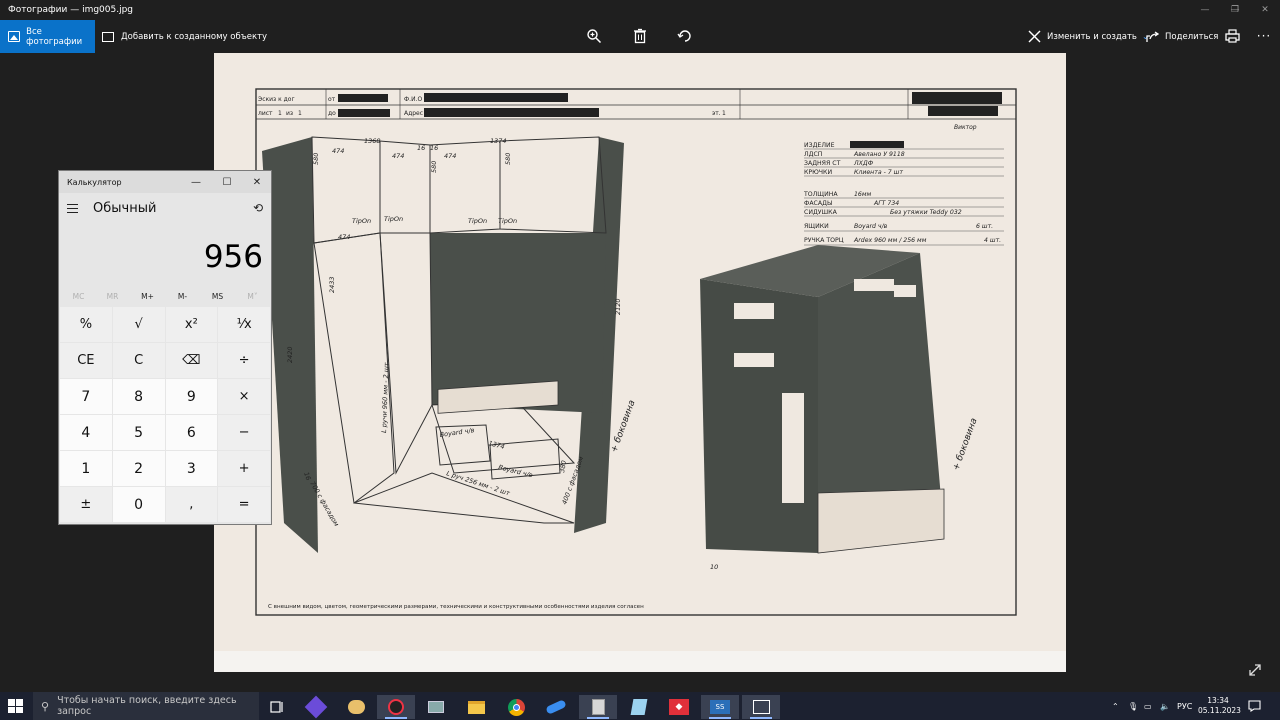 Image resolution: width=1280 pixels, height=720 pixels. Describe the element at coordinates (86, 504) in the screenshot. I see `negate-key: ±` at that location.